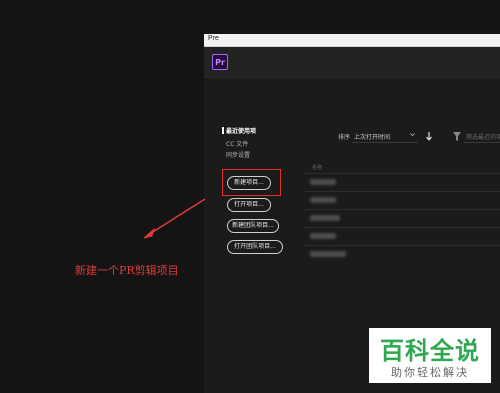 The width and height of the screenshot is (500, 393). I want to click on chevron-down-icon, so click(412, 135).